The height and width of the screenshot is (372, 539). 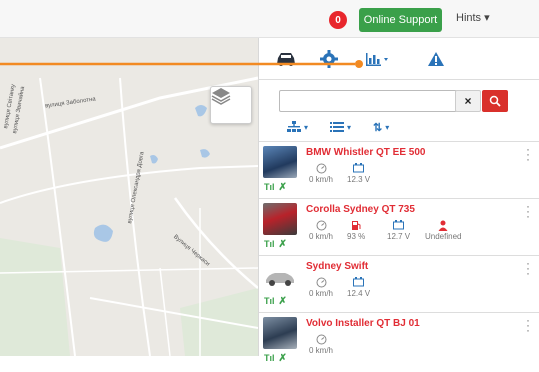 What do you see at coordinates (469, 18) in the screenshot?
I see `hints-label: Hints` at bounding box center [469, 18].